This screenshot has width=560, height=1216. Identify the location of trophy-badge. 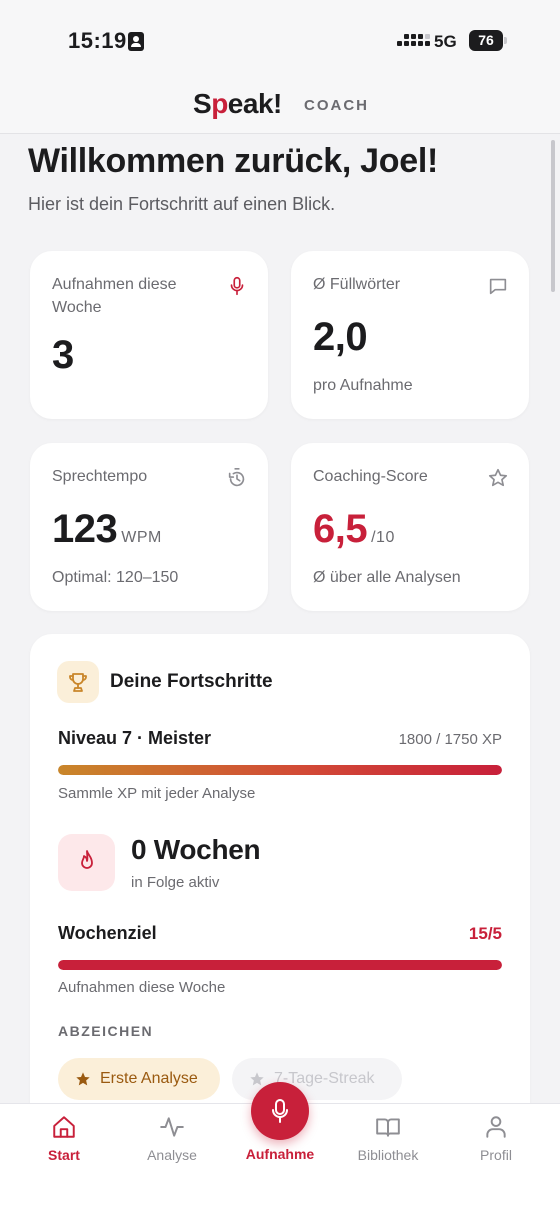
(78, 682).